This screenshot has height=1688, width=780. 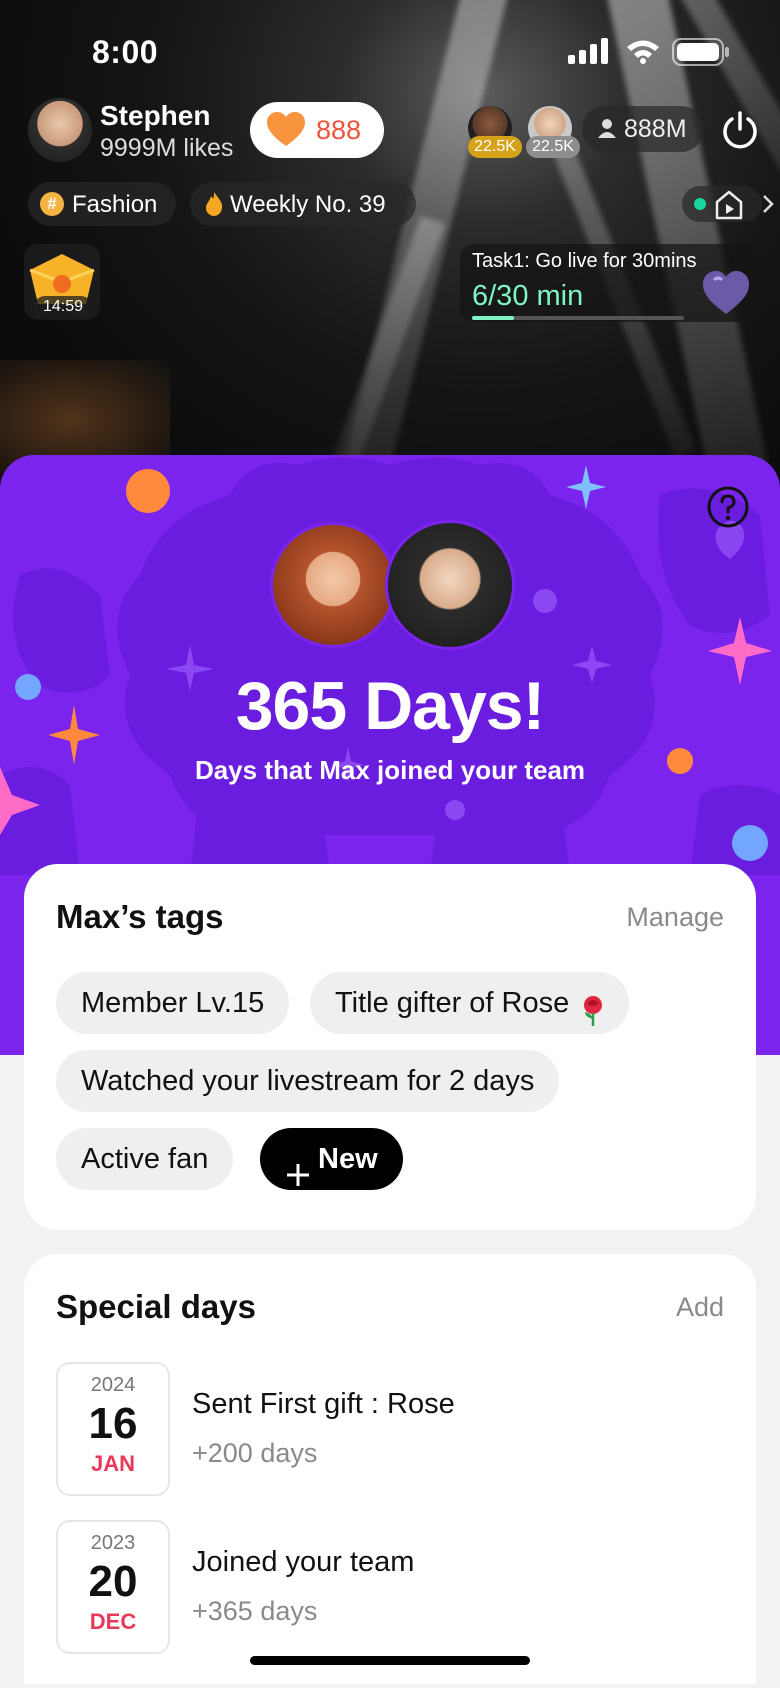 What do you see at coordinates (452, 1003) in the screenshot?
I see `tag-label: Title gifter of Rose` at bounding box center [452, 1003].